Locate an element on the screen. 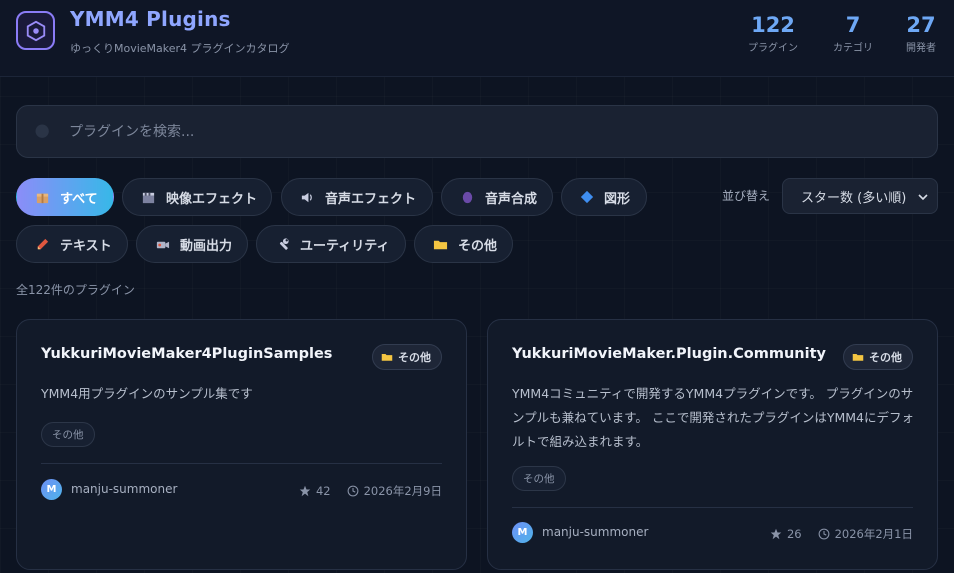 The height and width of the screenshot is (573, 954). filter-chip-text: テキスト is located at coordinates (72, 244).